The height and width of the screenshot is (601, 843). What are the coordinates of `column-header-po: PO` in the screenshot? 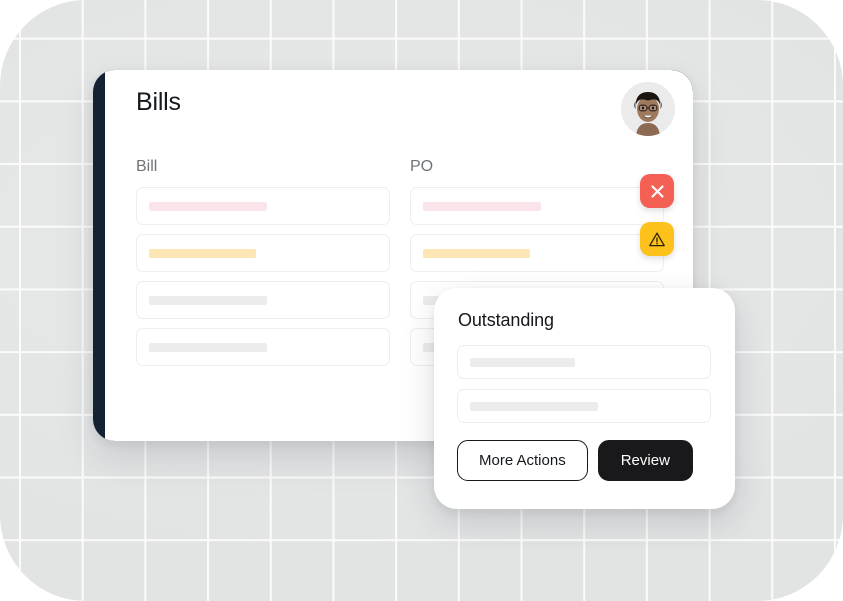 It's located at (422, 166).